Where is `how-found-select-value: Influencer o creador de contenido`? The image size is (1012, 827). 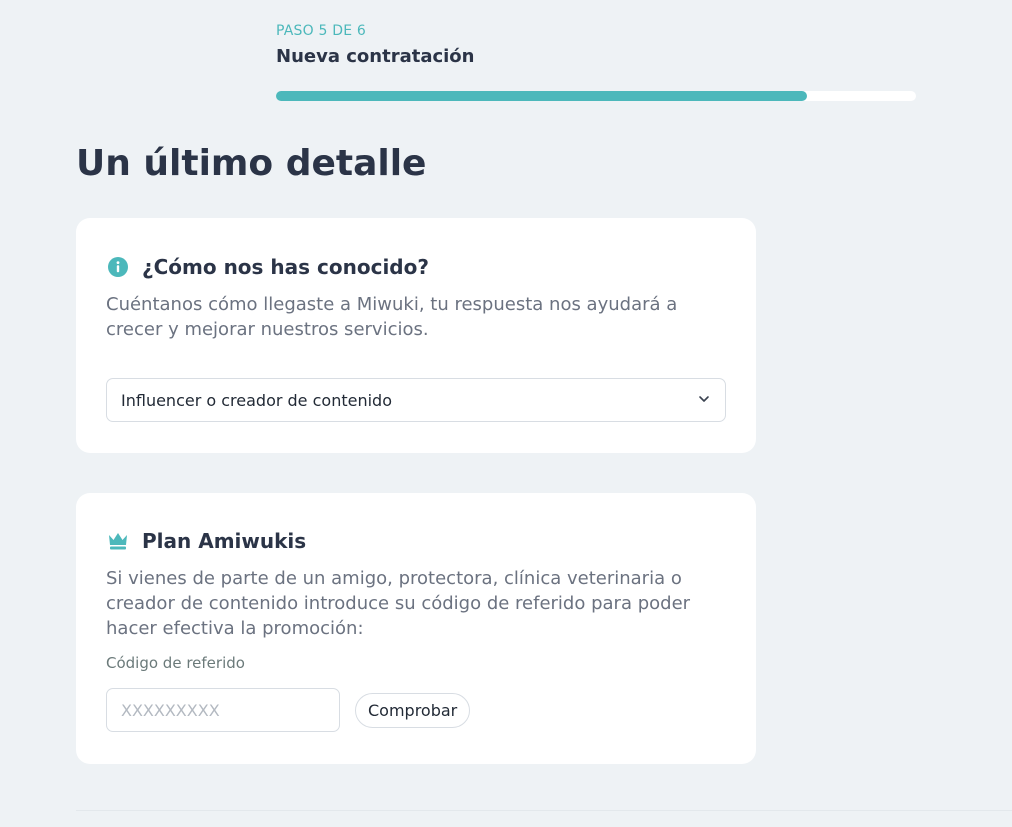
how-found-select-value: Influencer o creador de contenido is located at coordinates (256, 400).